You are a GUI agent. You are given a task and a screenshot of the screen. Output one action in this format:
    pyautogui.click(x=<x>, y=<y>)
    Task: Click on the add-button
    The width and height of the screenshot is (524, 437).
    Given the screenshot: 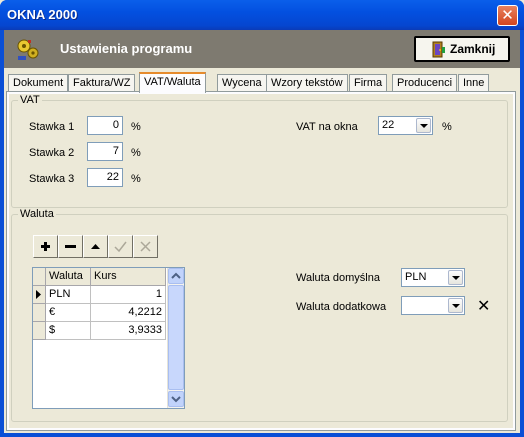 What is the action you would take?
    pyautogui.click(x=45, y=246)
    